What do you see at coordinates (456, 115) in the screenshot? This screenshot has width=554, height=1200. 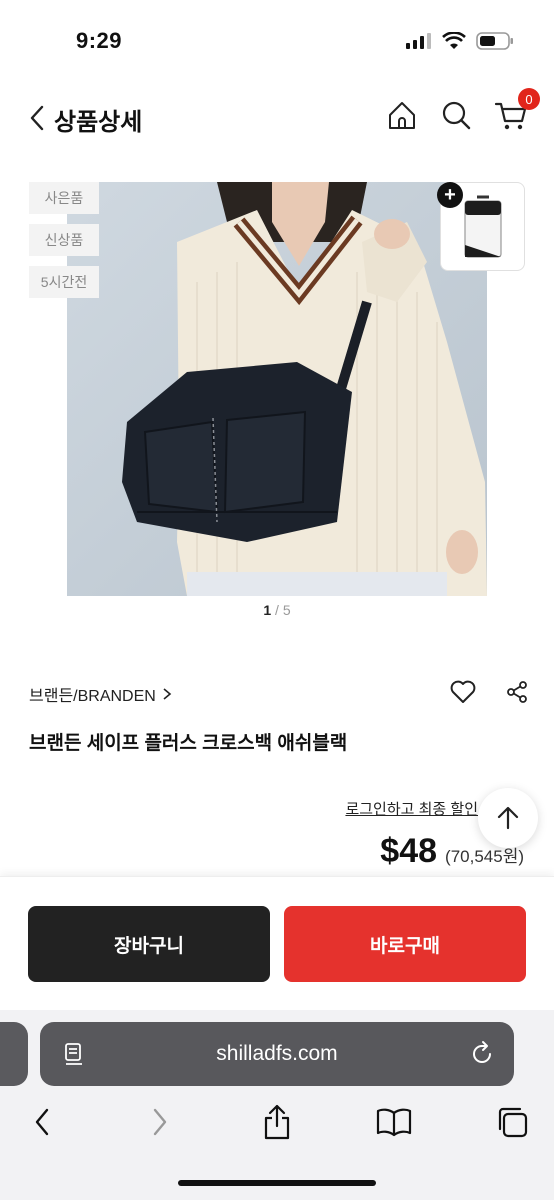 I see `search-icon` at bounding box center [456, 115].